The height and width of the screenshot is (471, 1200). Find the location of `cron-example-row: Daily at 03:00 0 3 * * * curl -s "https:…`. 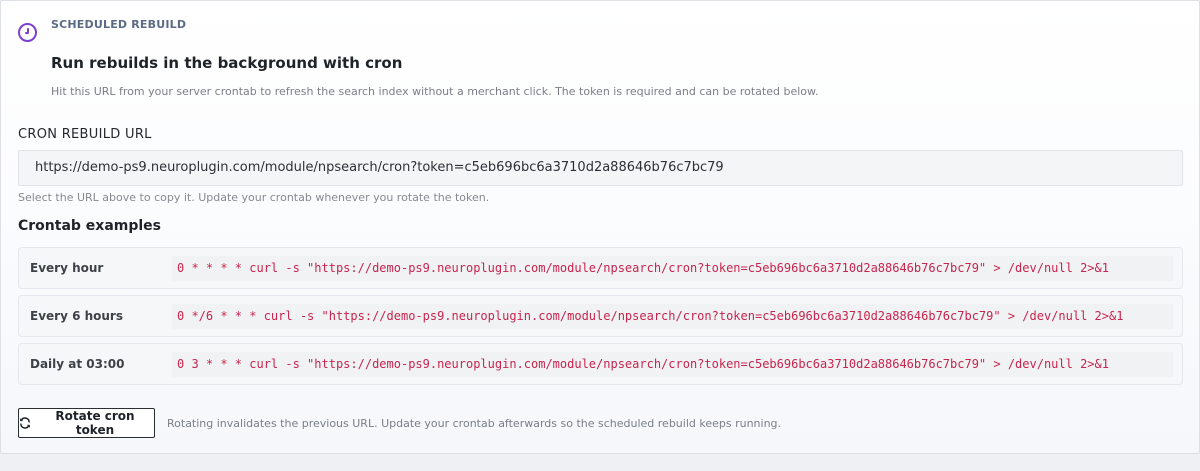

cron-example-row: Daily at 03:00 0 3 * * * curl -s "https:… is located at coordinates (600, 364).